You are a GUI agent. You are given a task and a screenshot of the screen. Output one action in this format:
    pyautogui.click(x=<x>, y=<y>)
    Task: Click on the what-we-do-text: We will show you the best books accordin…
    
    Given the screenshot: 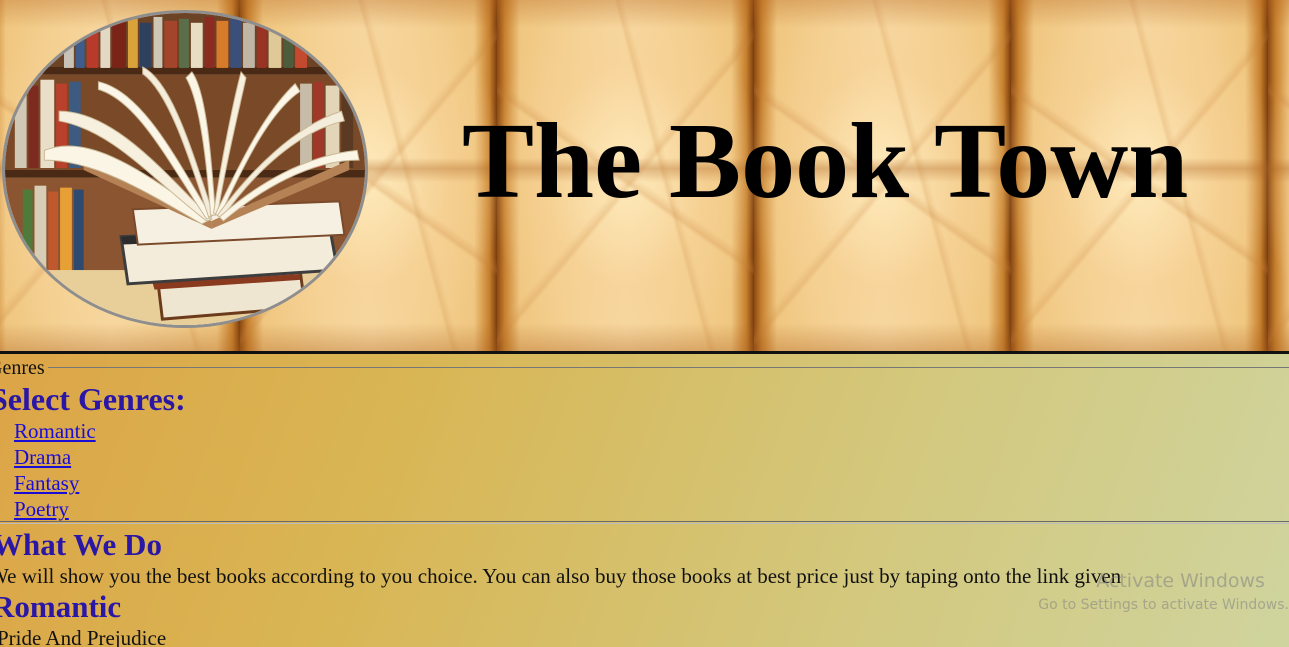 What is the action you would take?
    pyautogui.click(x=561, y=576)
    